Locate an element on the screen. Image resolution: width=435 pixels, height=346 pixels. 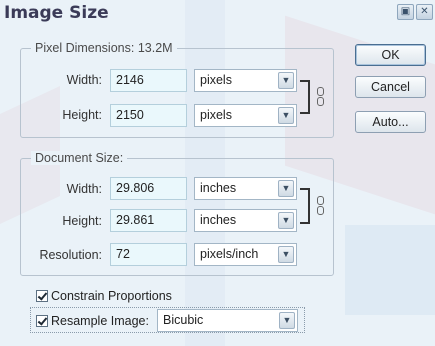
document-height-unit-select: inches ▼ is located at coordinates (245, 220).